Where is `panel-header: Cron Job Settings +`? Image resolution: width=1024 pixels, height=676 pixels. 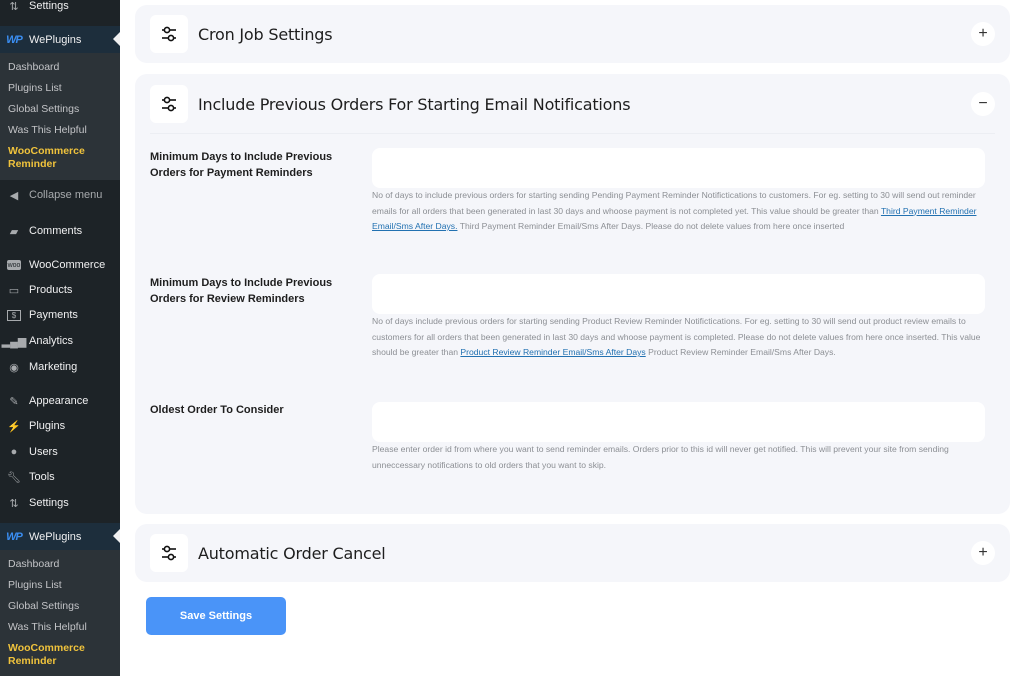 panel-header: Cron Job Settings + is located at coordinates (572, 34).